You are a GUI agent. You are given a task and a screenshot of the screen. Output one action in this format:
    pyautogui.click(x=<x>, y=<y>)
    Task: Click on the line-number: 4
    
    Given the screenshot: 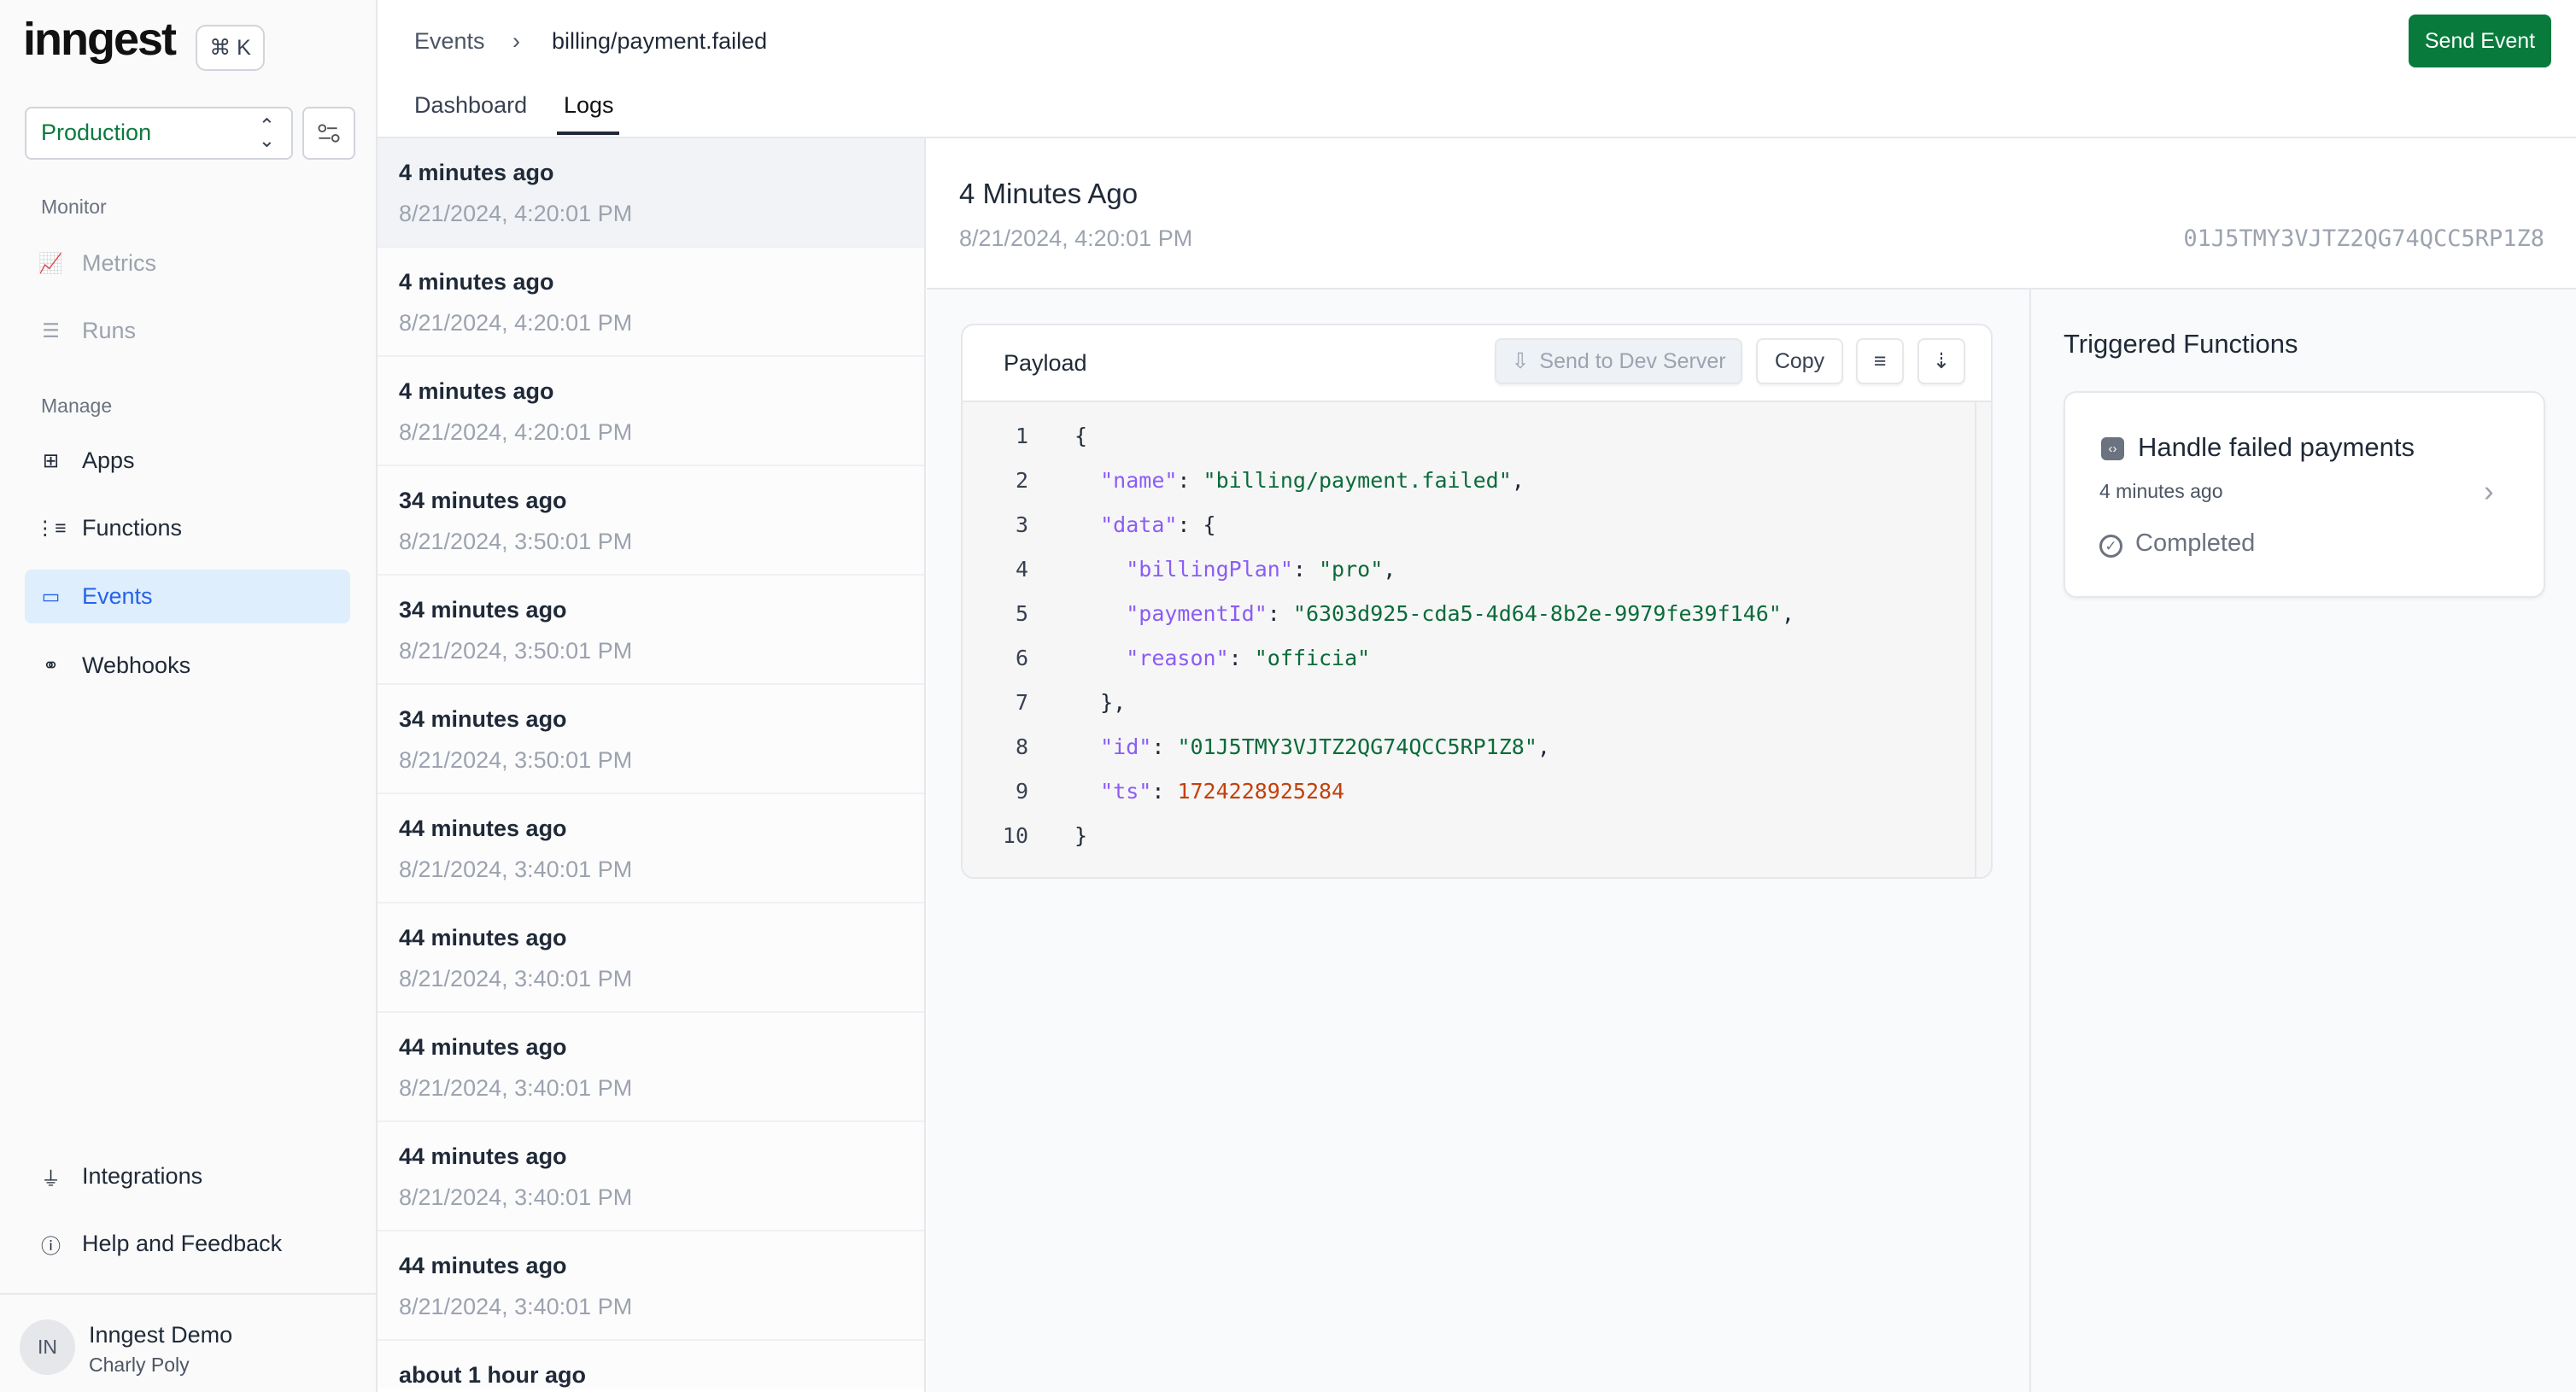 What is the action you would take?
    pyautogui.click(x=1021, y=569)
    